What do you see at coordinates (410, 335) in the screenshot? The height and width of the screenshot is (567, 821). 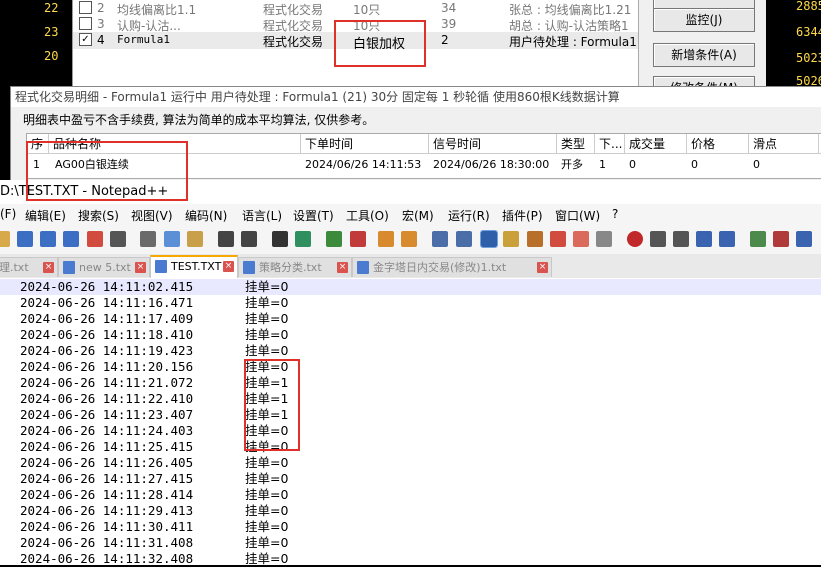 I see `text-line: 2024-06-26 14:11:18.410 挂单=0` at bounding box center [410, 335].